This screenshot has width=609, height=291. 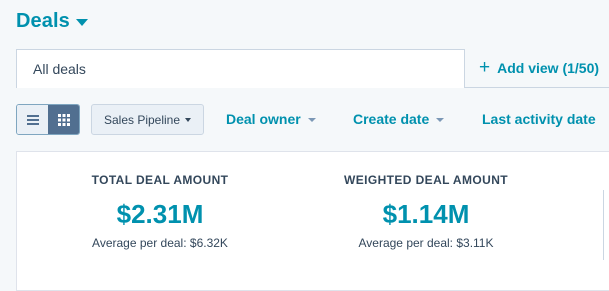 I want to click on filter-create-date: Create date, so click(x=399, y=119).